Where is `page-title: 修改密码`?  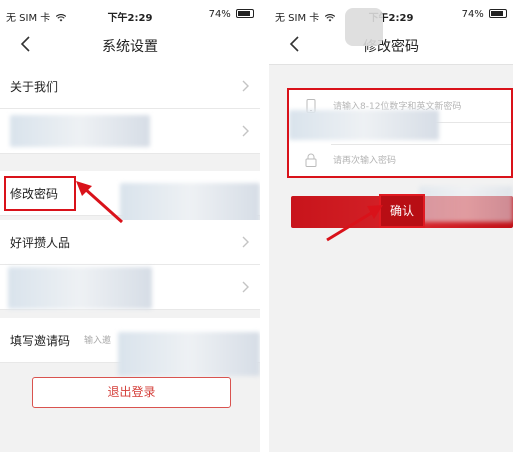
page-title: 修改密码 is located at coordinates (391, 47).